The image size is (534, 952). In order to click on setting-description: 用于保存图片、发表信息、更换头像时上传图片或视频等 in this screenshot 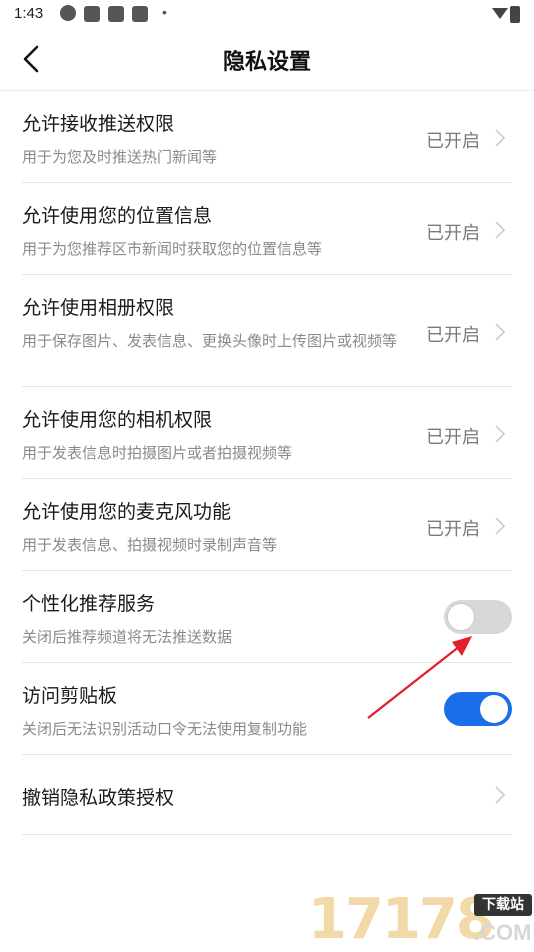, I will do `click(210, 341)`.